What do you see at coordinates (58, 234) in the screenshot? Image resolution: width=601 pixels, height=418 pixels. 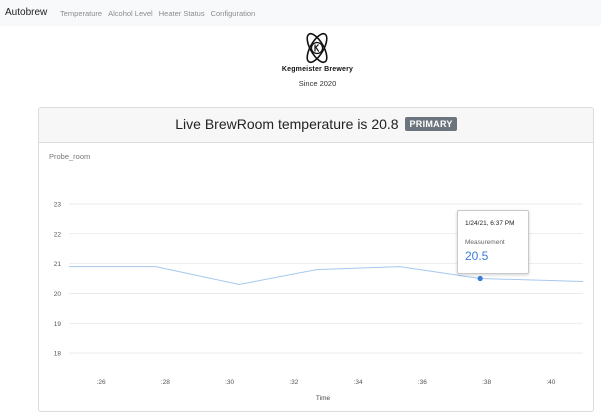 I see `y-tick-label: 22` at bounding box center [58, 234].